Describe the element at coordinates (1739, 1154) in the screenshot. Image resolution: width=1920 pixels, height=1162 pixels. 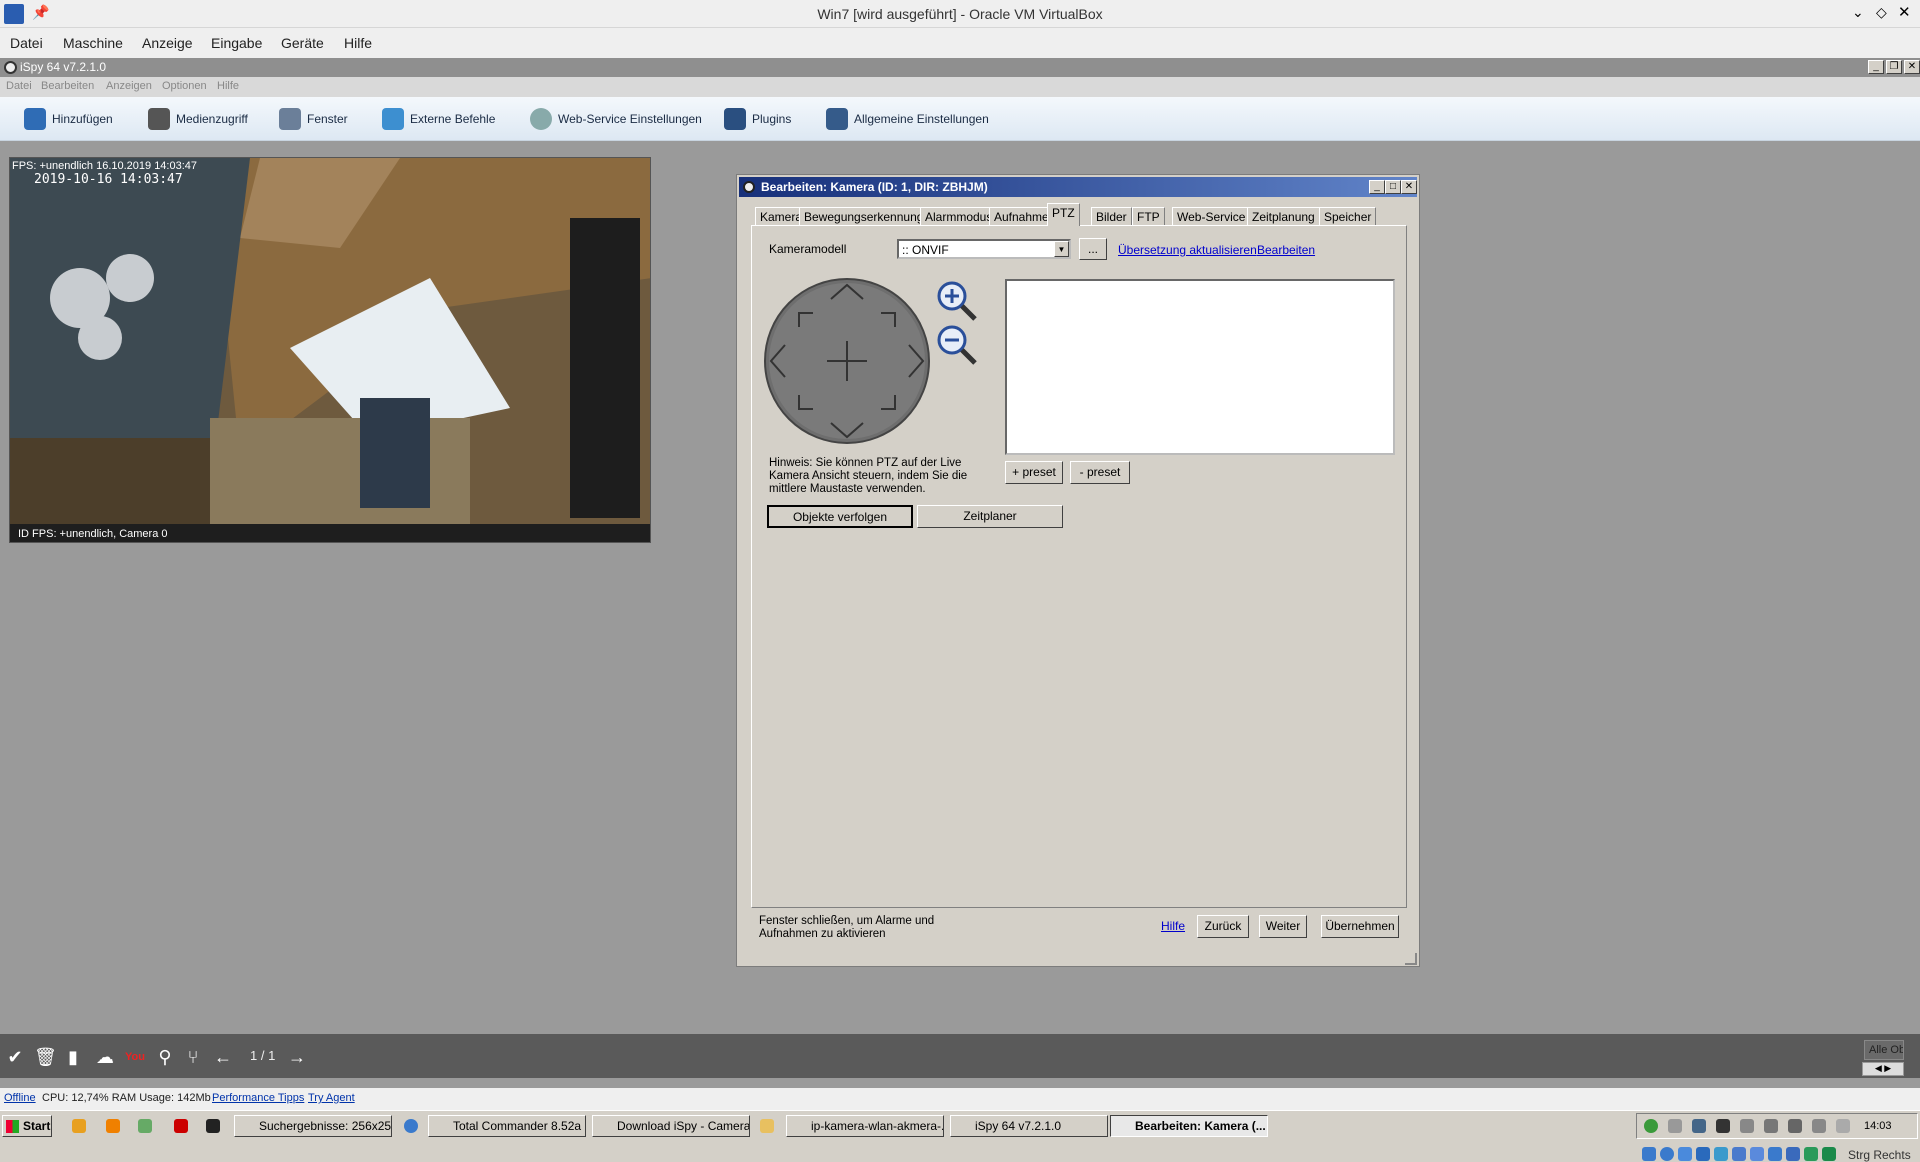
I see `vbox-shared-folder-icon` at that location.